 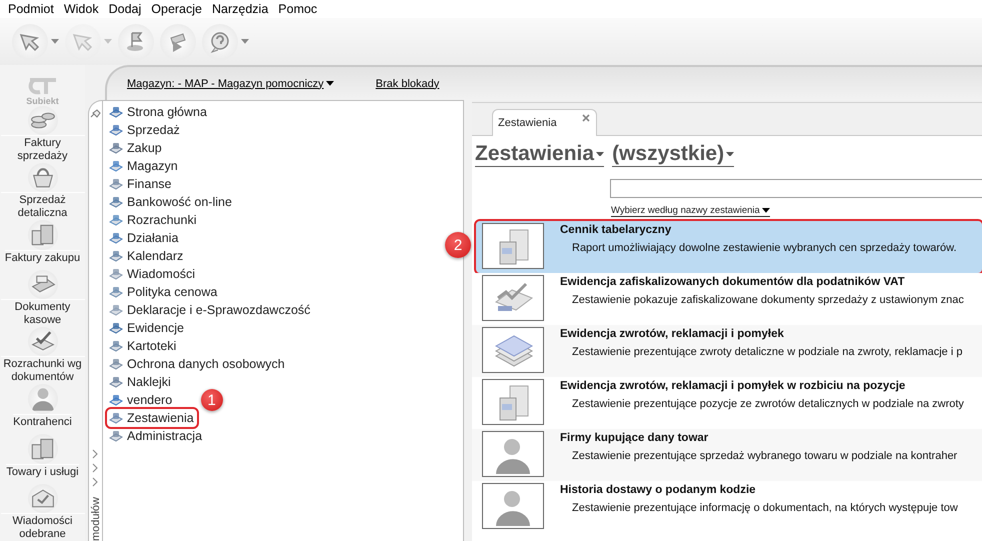 What do you see at coordinates (616, 230) in the screenshot?
I see `report-title: Cennik tabelaryczny` at bounding box center [616, 230].